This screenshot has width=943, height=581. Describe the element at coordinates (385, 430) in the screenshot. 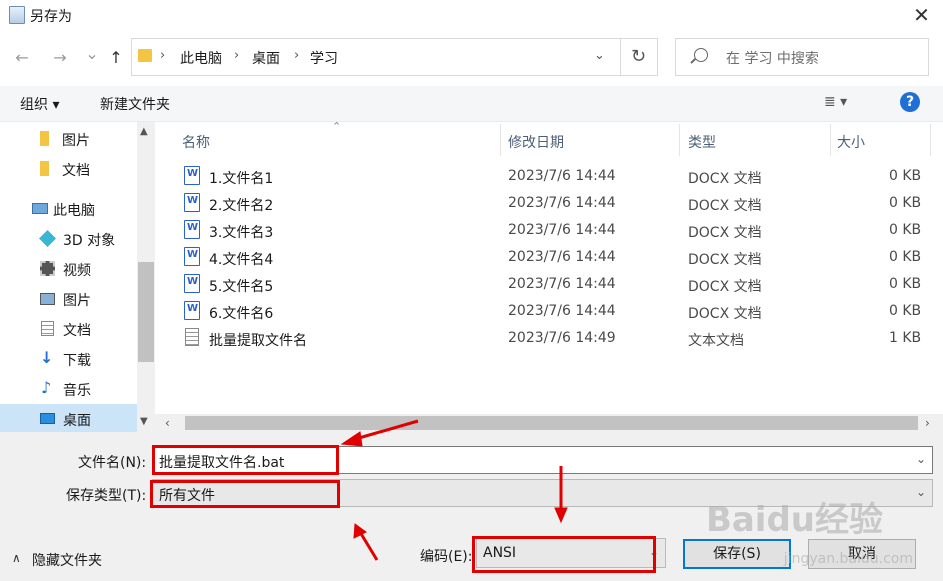

I see `annotation-arrow-to-filename` at that location.